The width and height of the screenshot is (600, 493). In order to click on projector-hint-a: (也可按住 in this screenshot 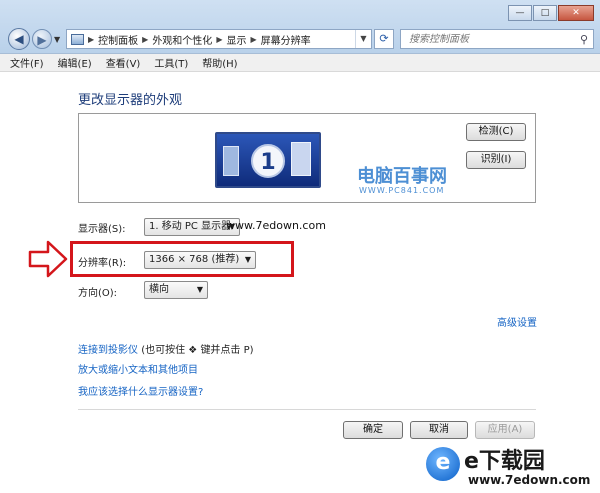, I will do `click(163, 350)`.